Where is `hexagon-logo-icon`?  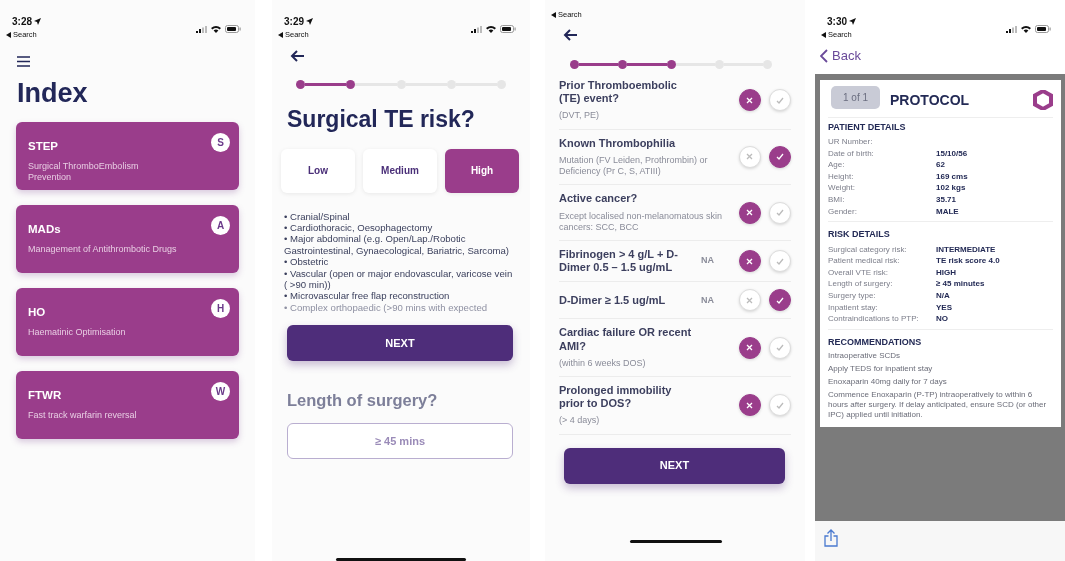
hexagon-logo-icon is located at coordinates (1043, 100).